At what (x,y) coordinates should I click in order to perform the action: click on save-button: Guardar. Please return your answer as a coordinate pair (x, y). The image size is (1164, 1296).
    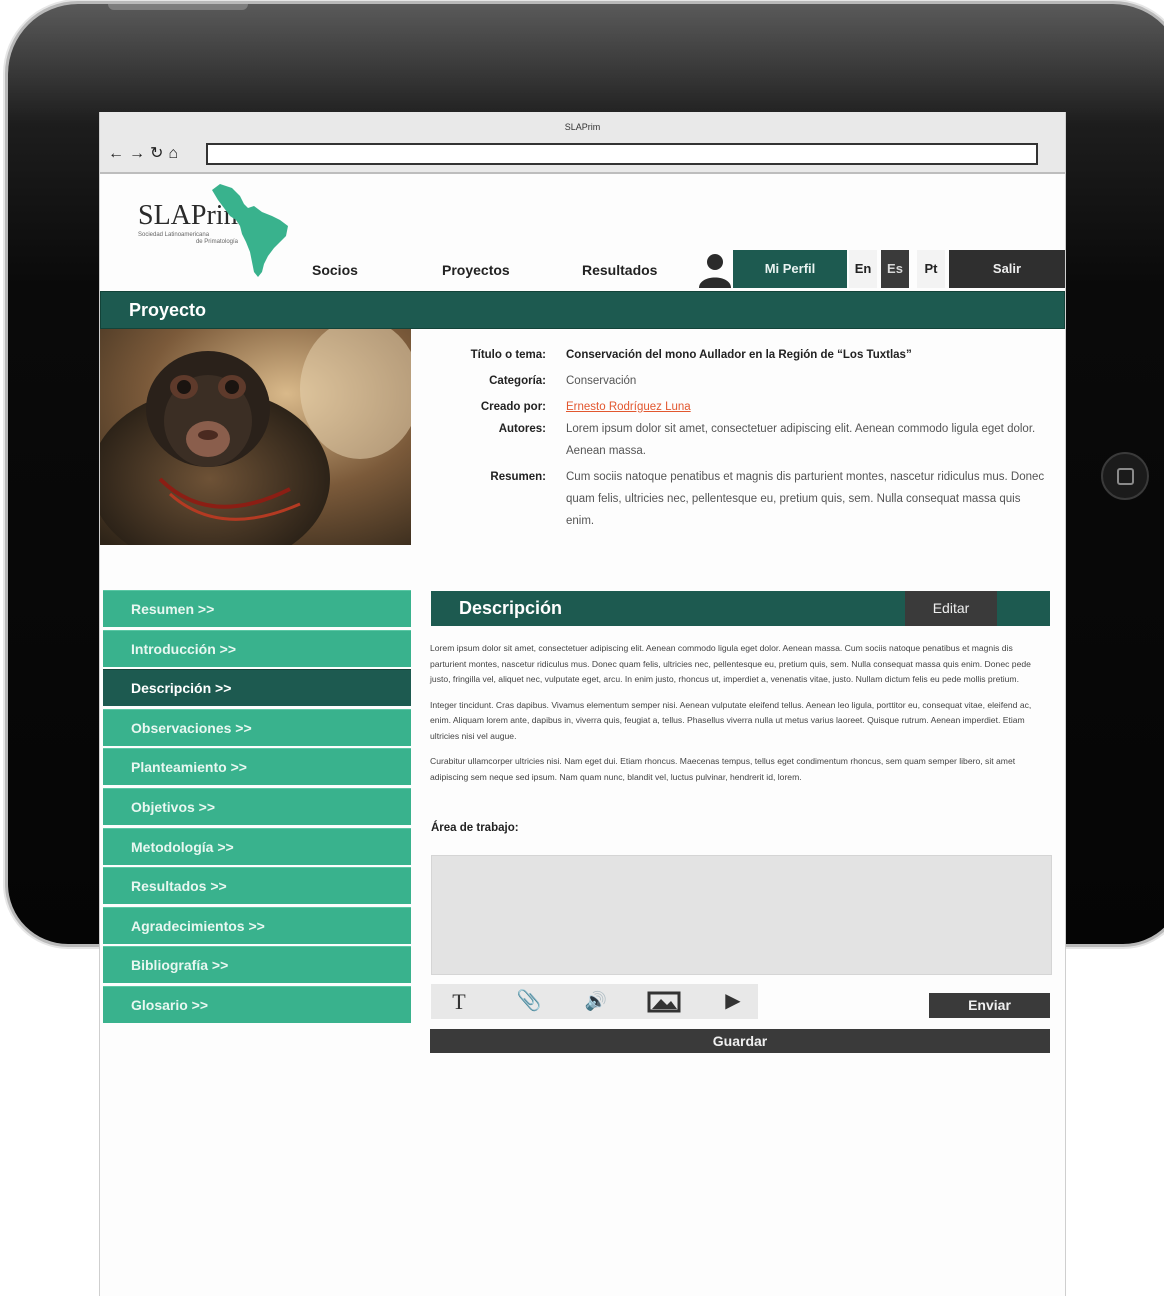
    Looking at the image, I should click on (740, 1041).